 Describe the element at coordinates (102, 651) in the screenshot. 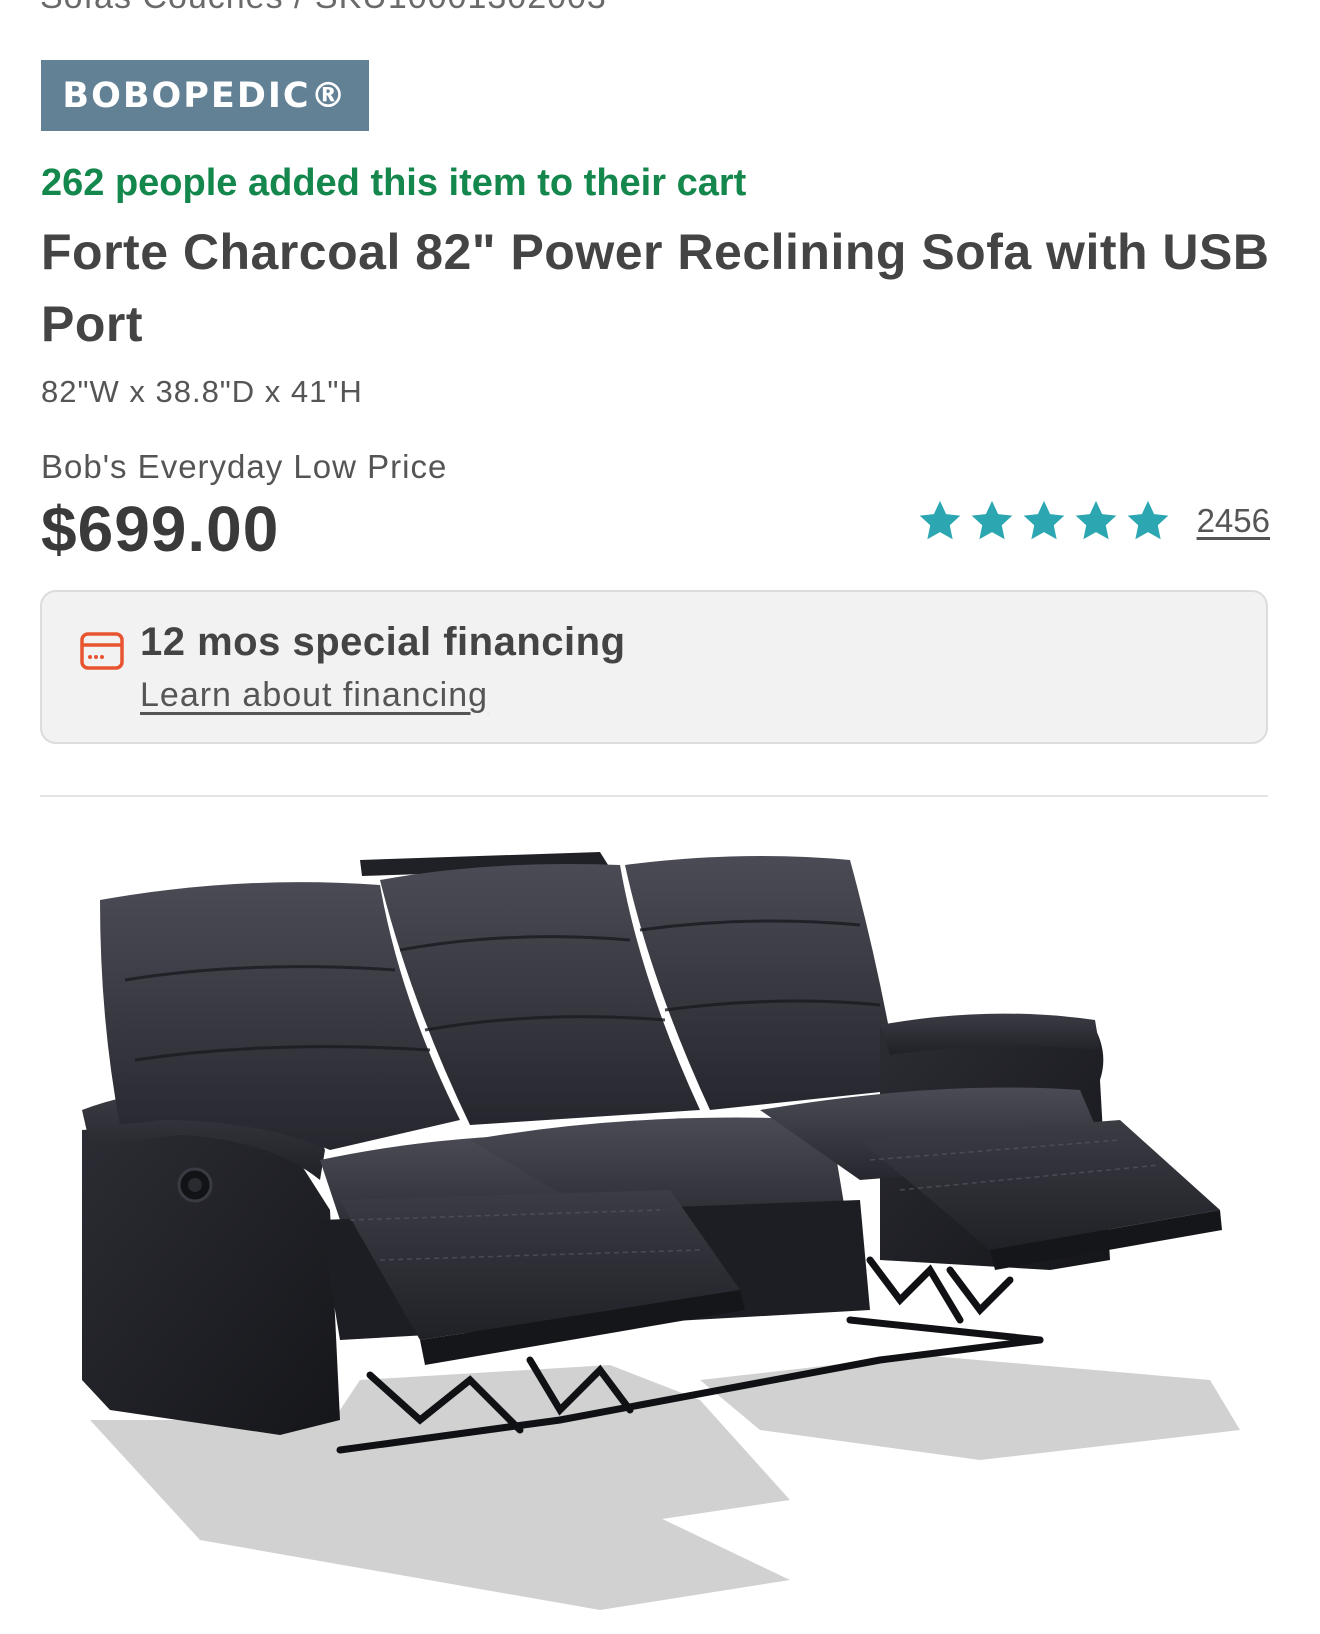

I see `credit-card-icon` at that location.